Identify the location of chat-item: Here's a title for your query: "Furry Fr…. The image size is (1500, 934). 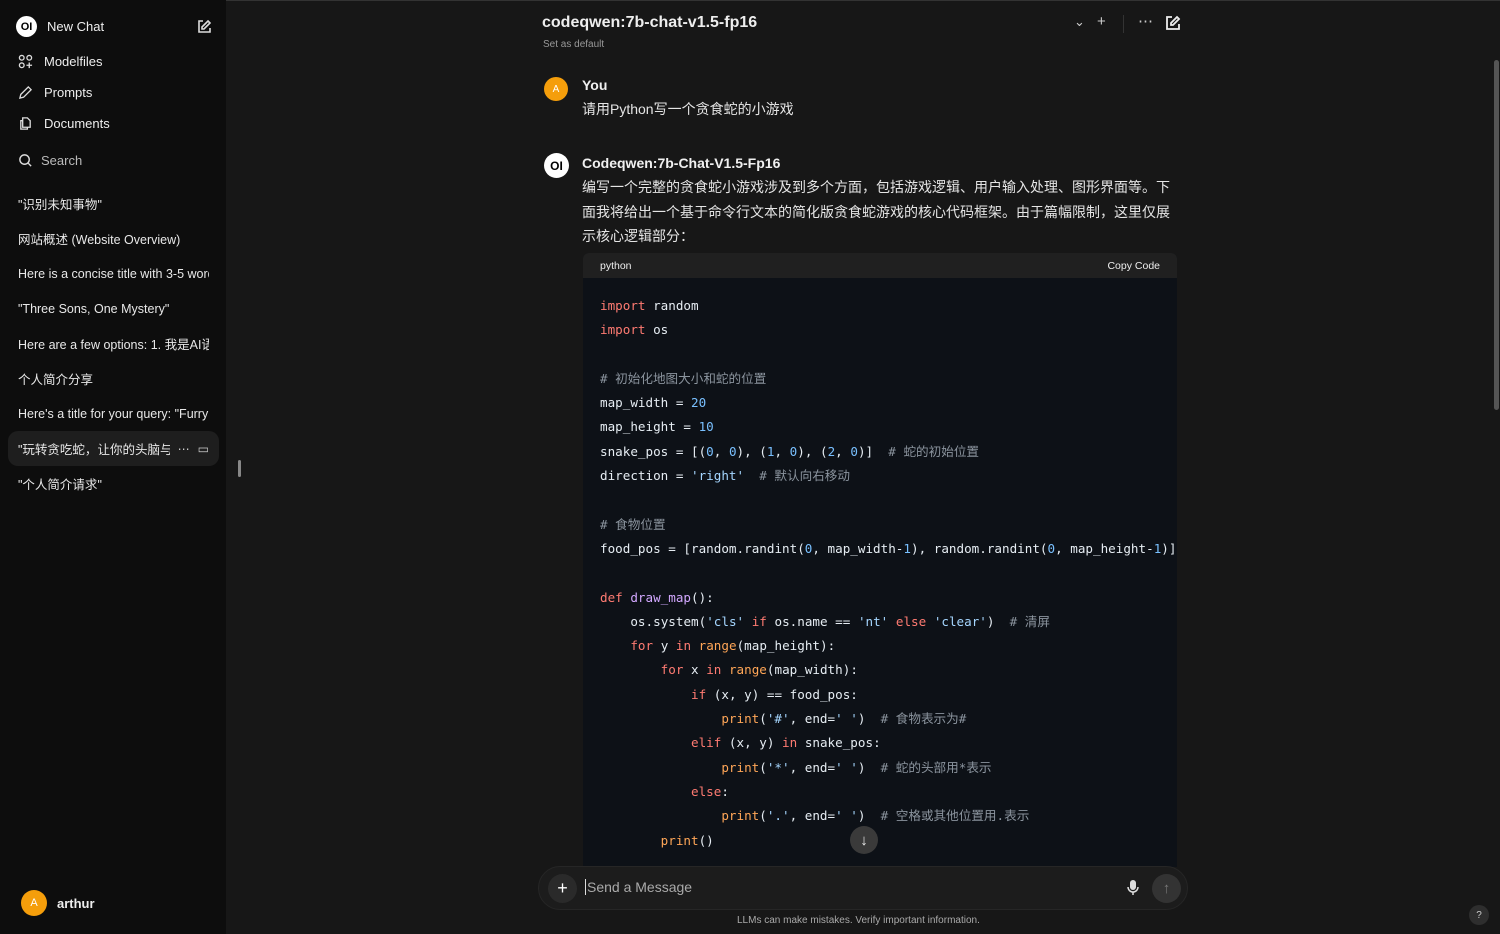
(113, 413).